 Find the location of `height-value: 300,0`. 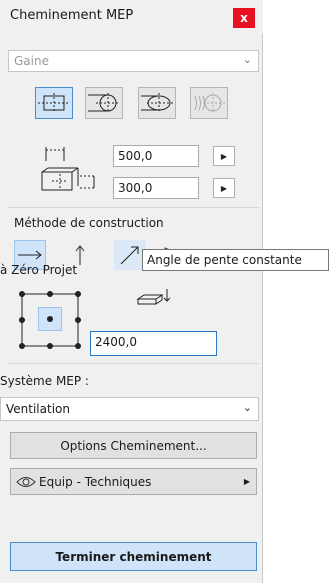

height-value: 300,0 is located at coordinates (135, 188).